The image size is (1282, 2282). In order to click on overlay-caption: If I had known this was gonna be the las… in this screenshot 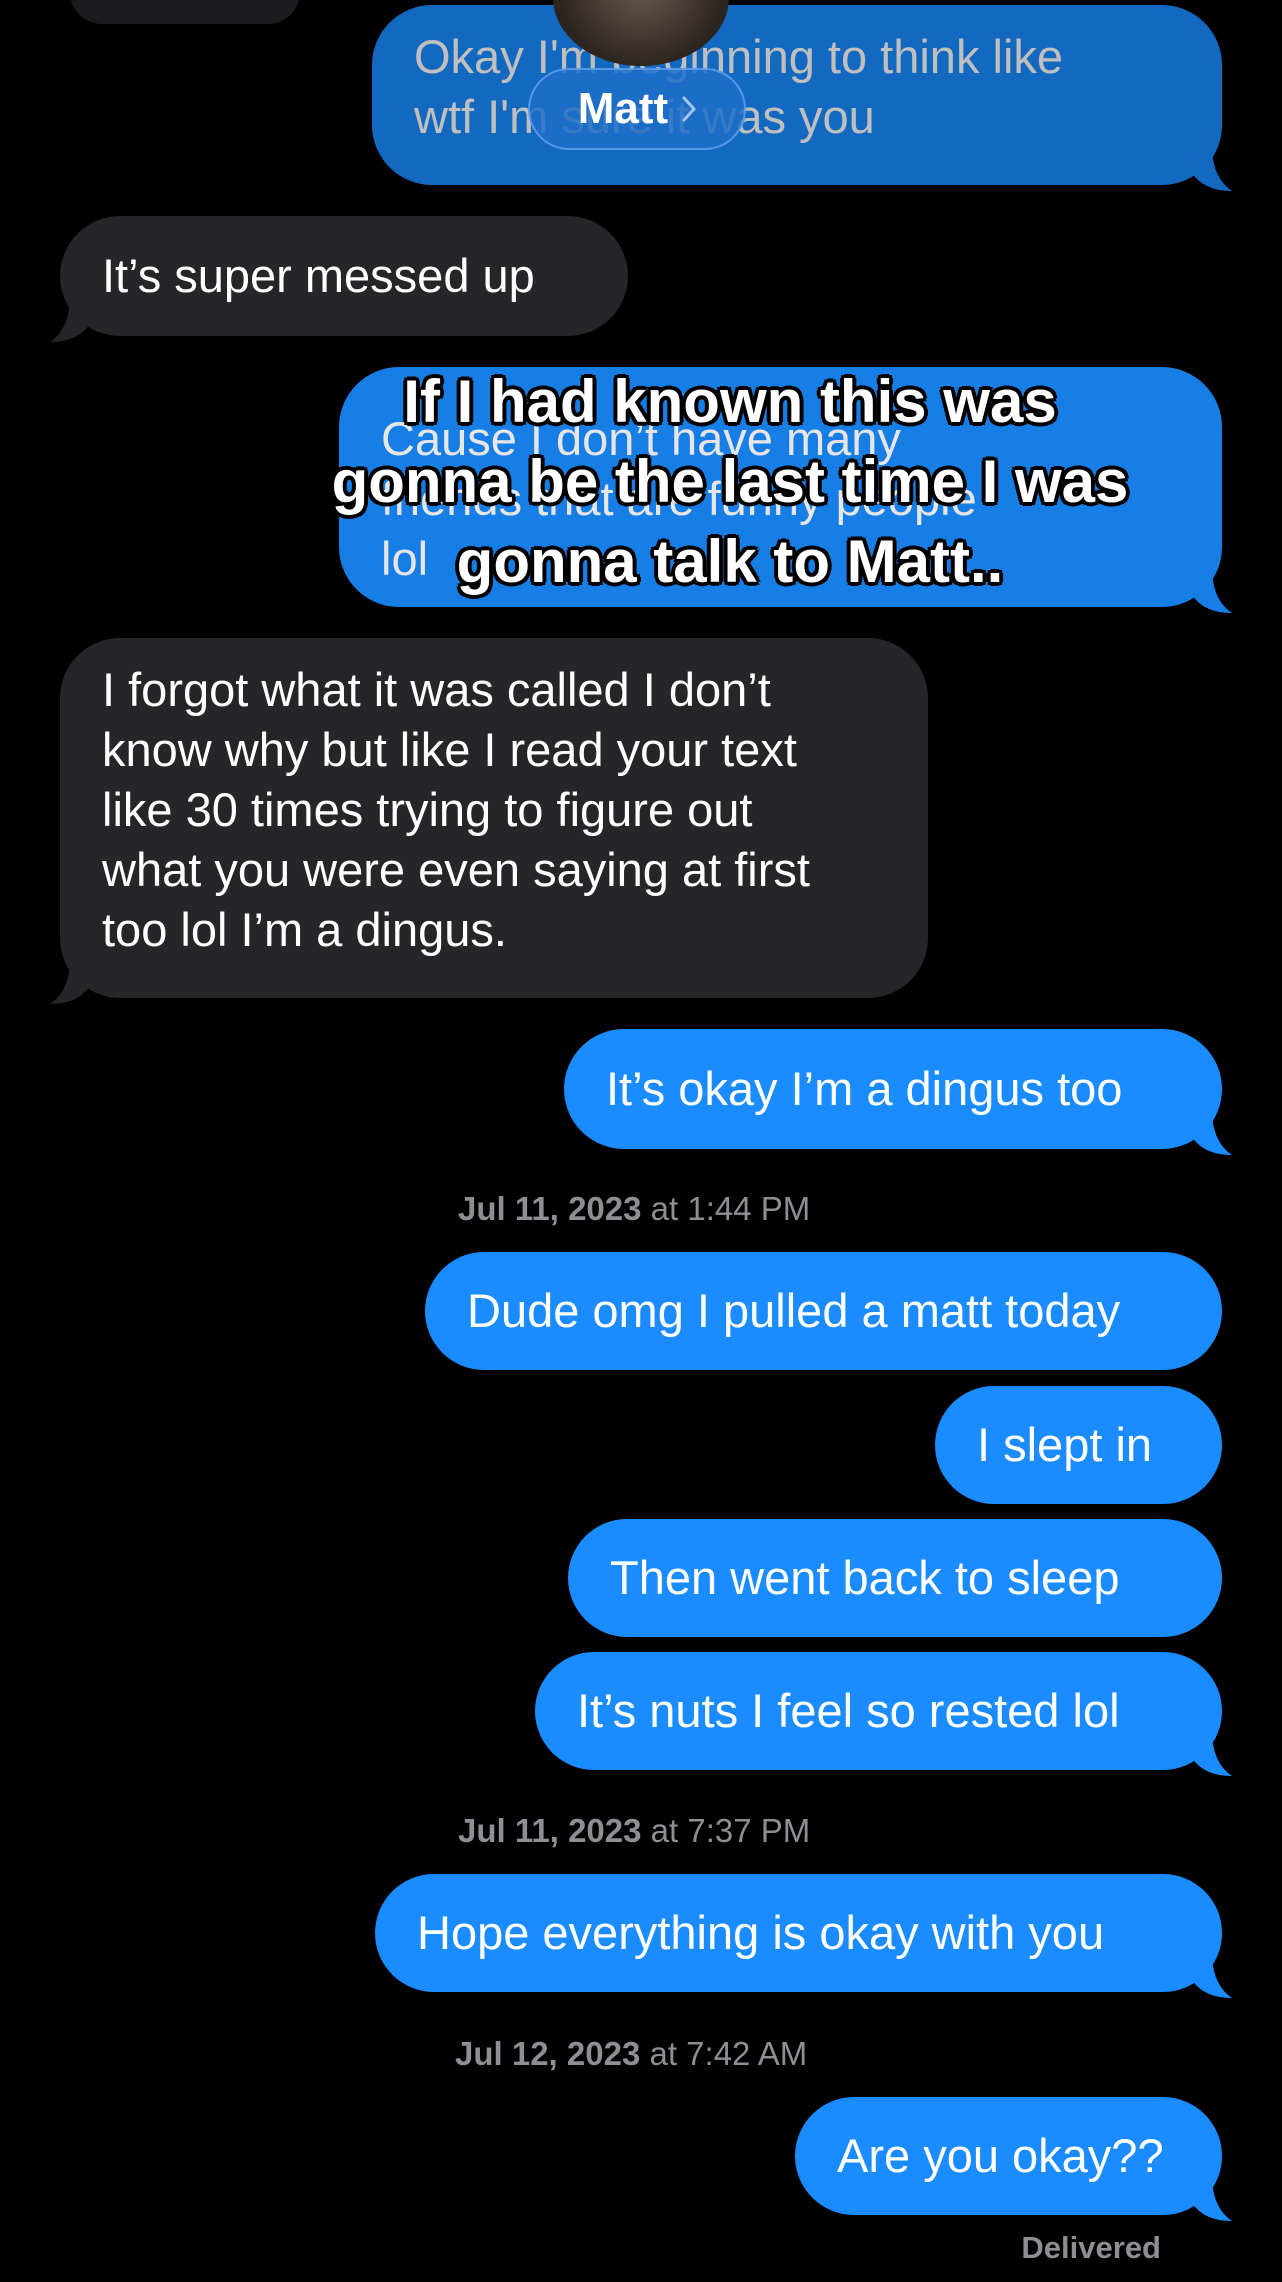, I will do `click(730, 481)`.